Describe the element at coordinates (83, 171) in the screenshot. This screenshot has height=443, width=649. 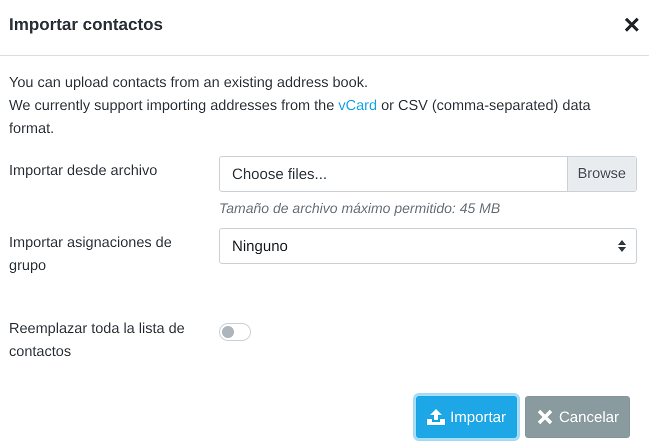
I see `field-label: Importar desde archivo` at that location.